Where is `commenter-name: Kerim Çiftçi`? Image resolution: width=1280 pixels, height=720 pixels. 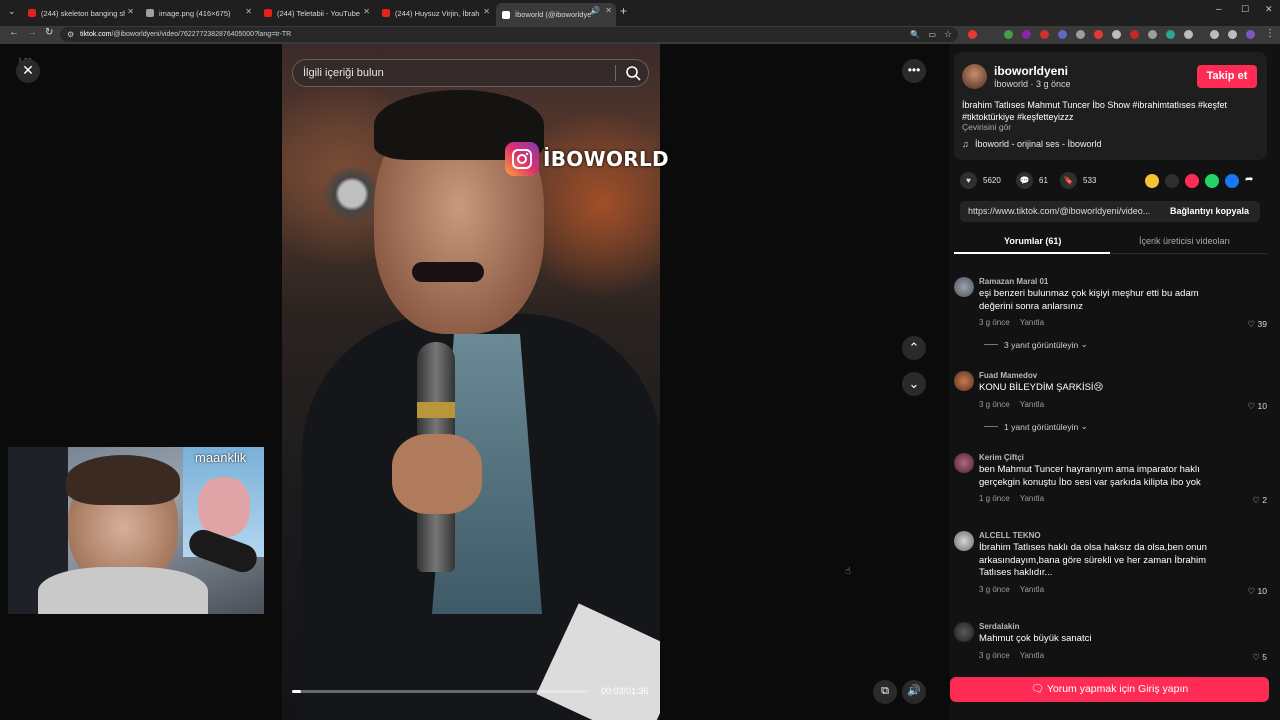
commenter-name: Kerim Çiftçi is located at coordinates (1001, 457).